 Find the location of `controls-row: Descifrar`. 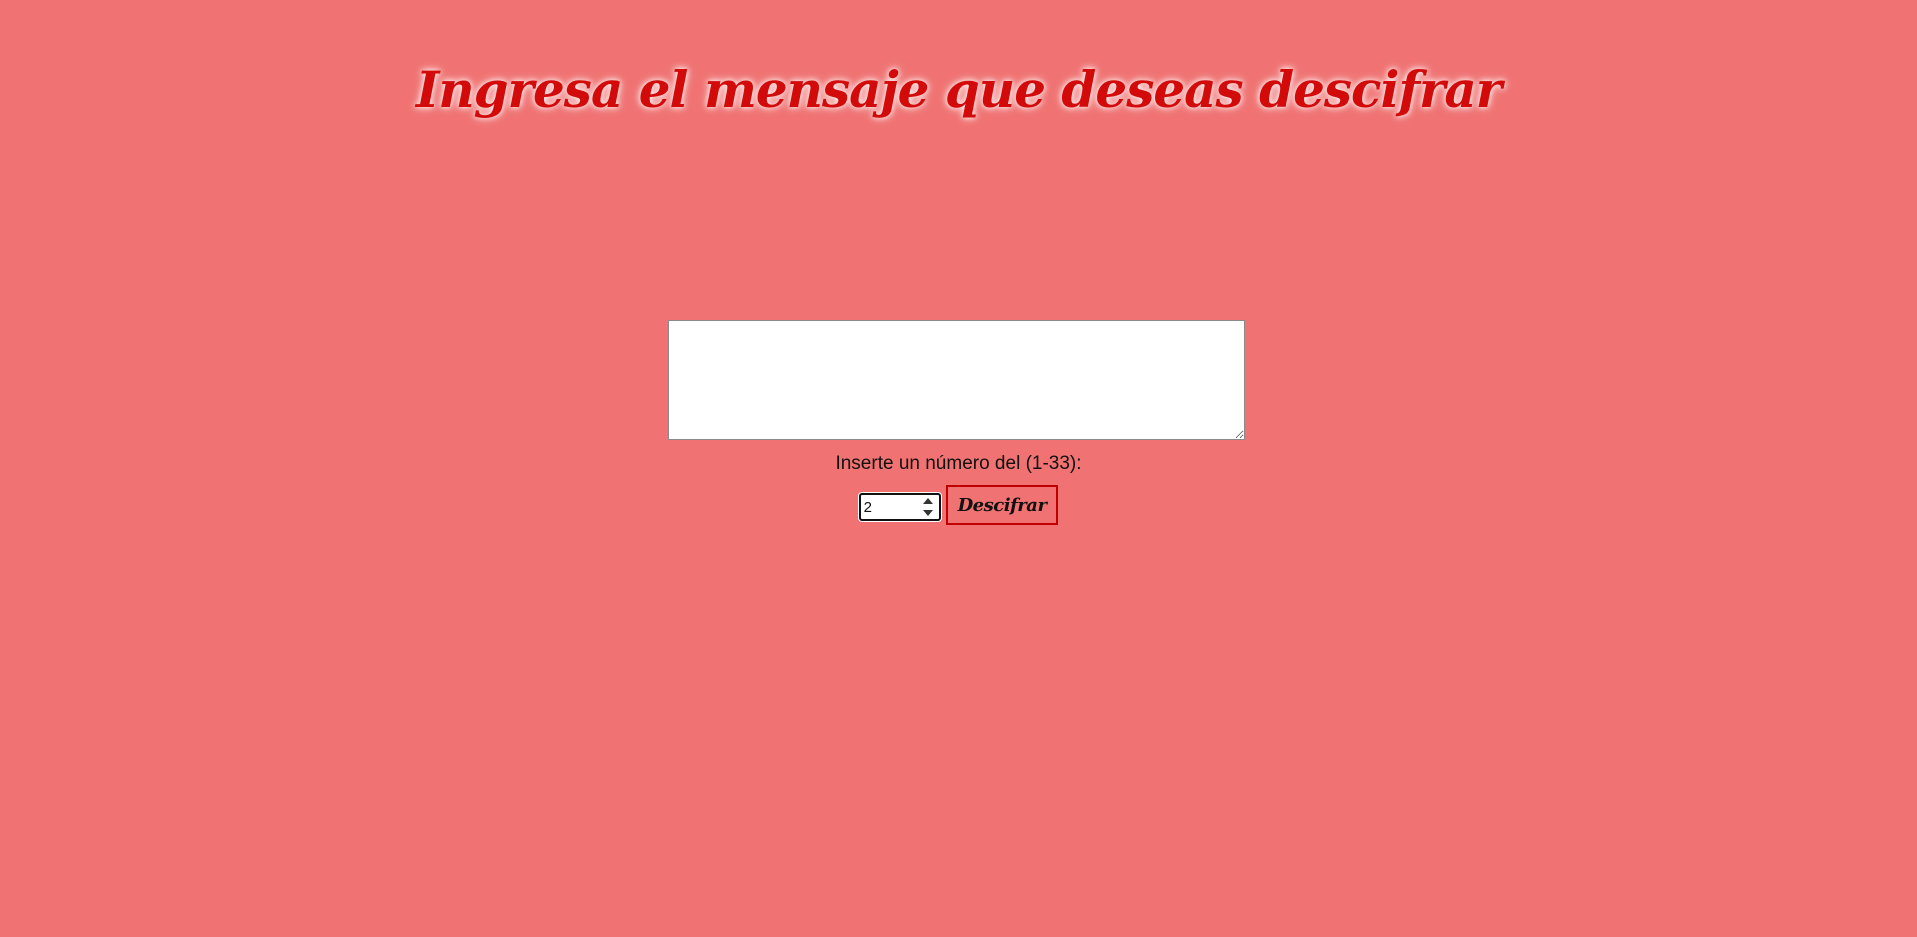

controls-row: Descifrar is located at coordinates (958, 505).